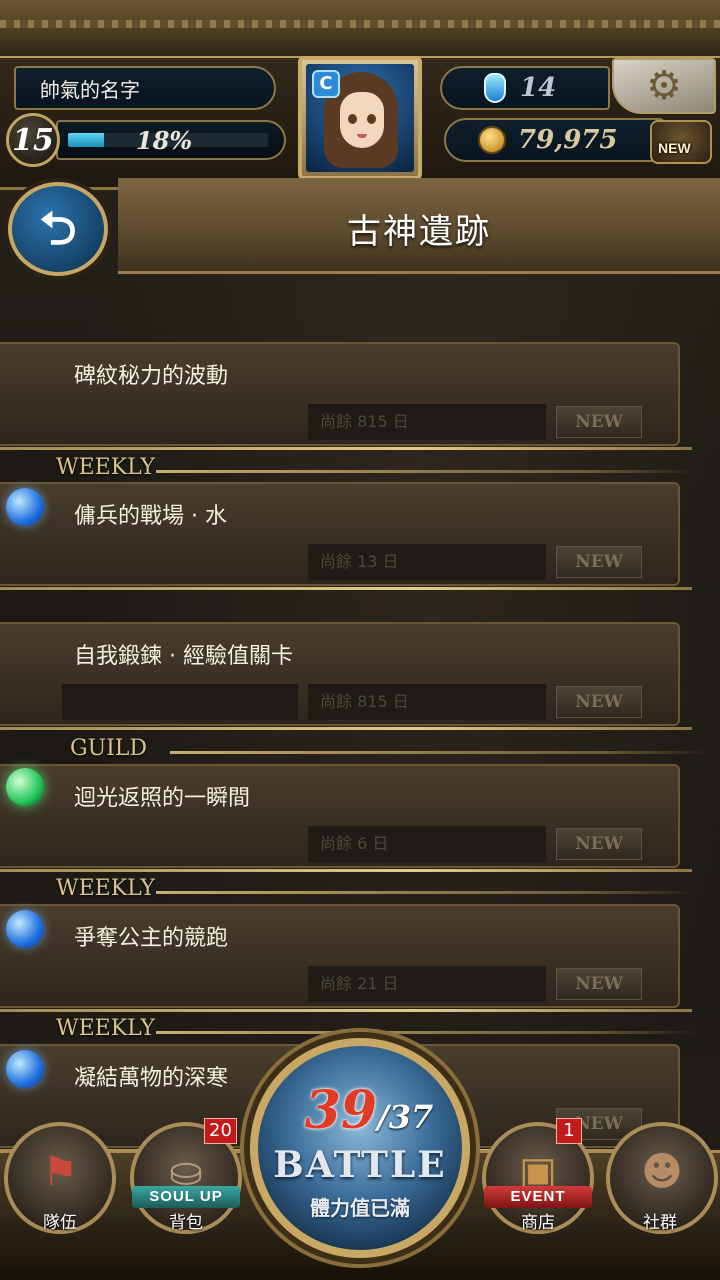 This screenshot has width=720, height=1280. I want to click on remaining-days: 尚餘 21 日, so click(427, 984).